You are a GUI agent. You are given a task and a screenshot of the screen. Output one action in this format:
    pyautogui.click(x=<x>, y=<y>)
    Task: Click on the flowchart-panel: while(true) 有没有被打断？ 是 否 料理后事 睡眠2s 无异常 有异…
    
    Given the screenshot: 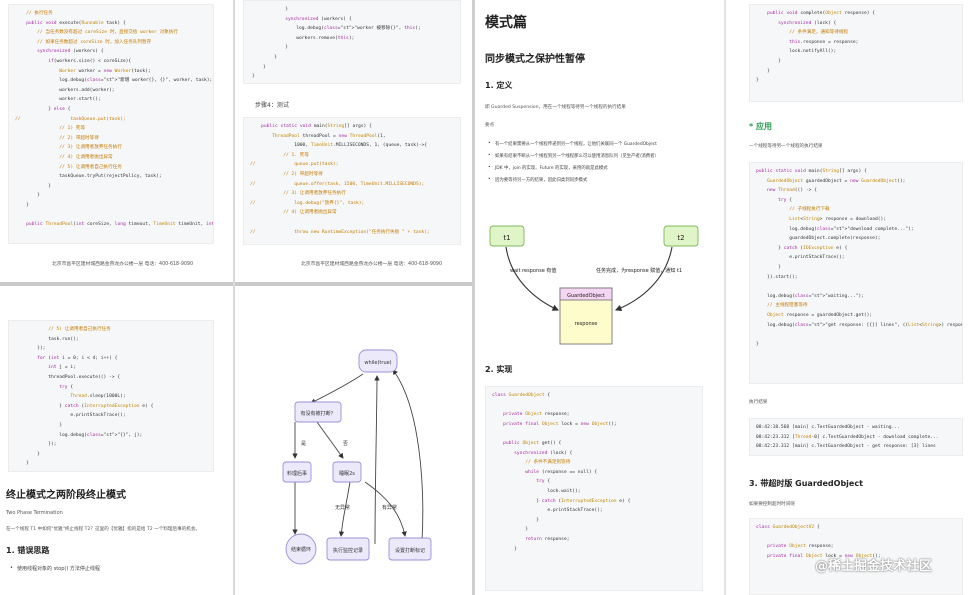 What is the action you would take?
    pyautogui.click(x=353, y=440)
    